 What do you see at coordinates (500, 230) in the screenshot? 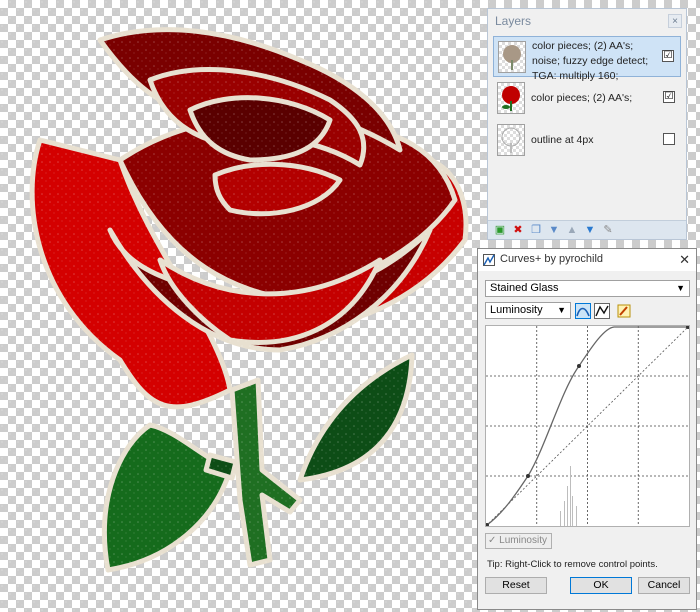
I see `add-layer-icon: ▣` at bounding box center [500, 230].